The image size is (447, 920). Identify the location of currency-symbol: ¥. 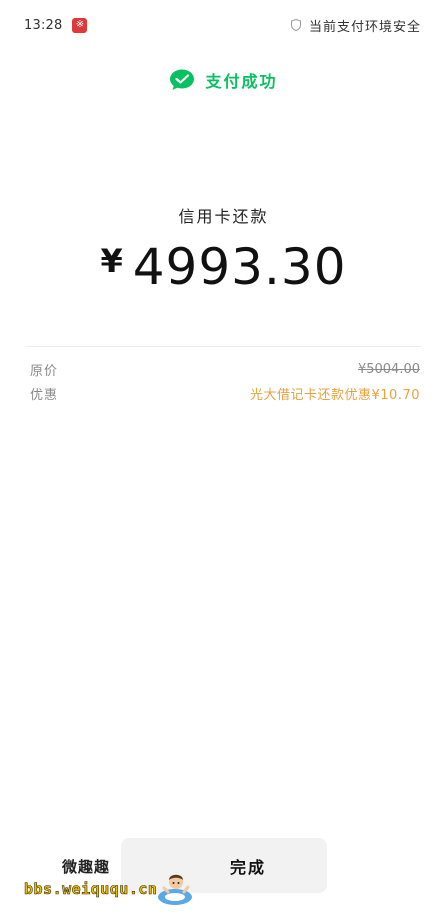
(111, 261).